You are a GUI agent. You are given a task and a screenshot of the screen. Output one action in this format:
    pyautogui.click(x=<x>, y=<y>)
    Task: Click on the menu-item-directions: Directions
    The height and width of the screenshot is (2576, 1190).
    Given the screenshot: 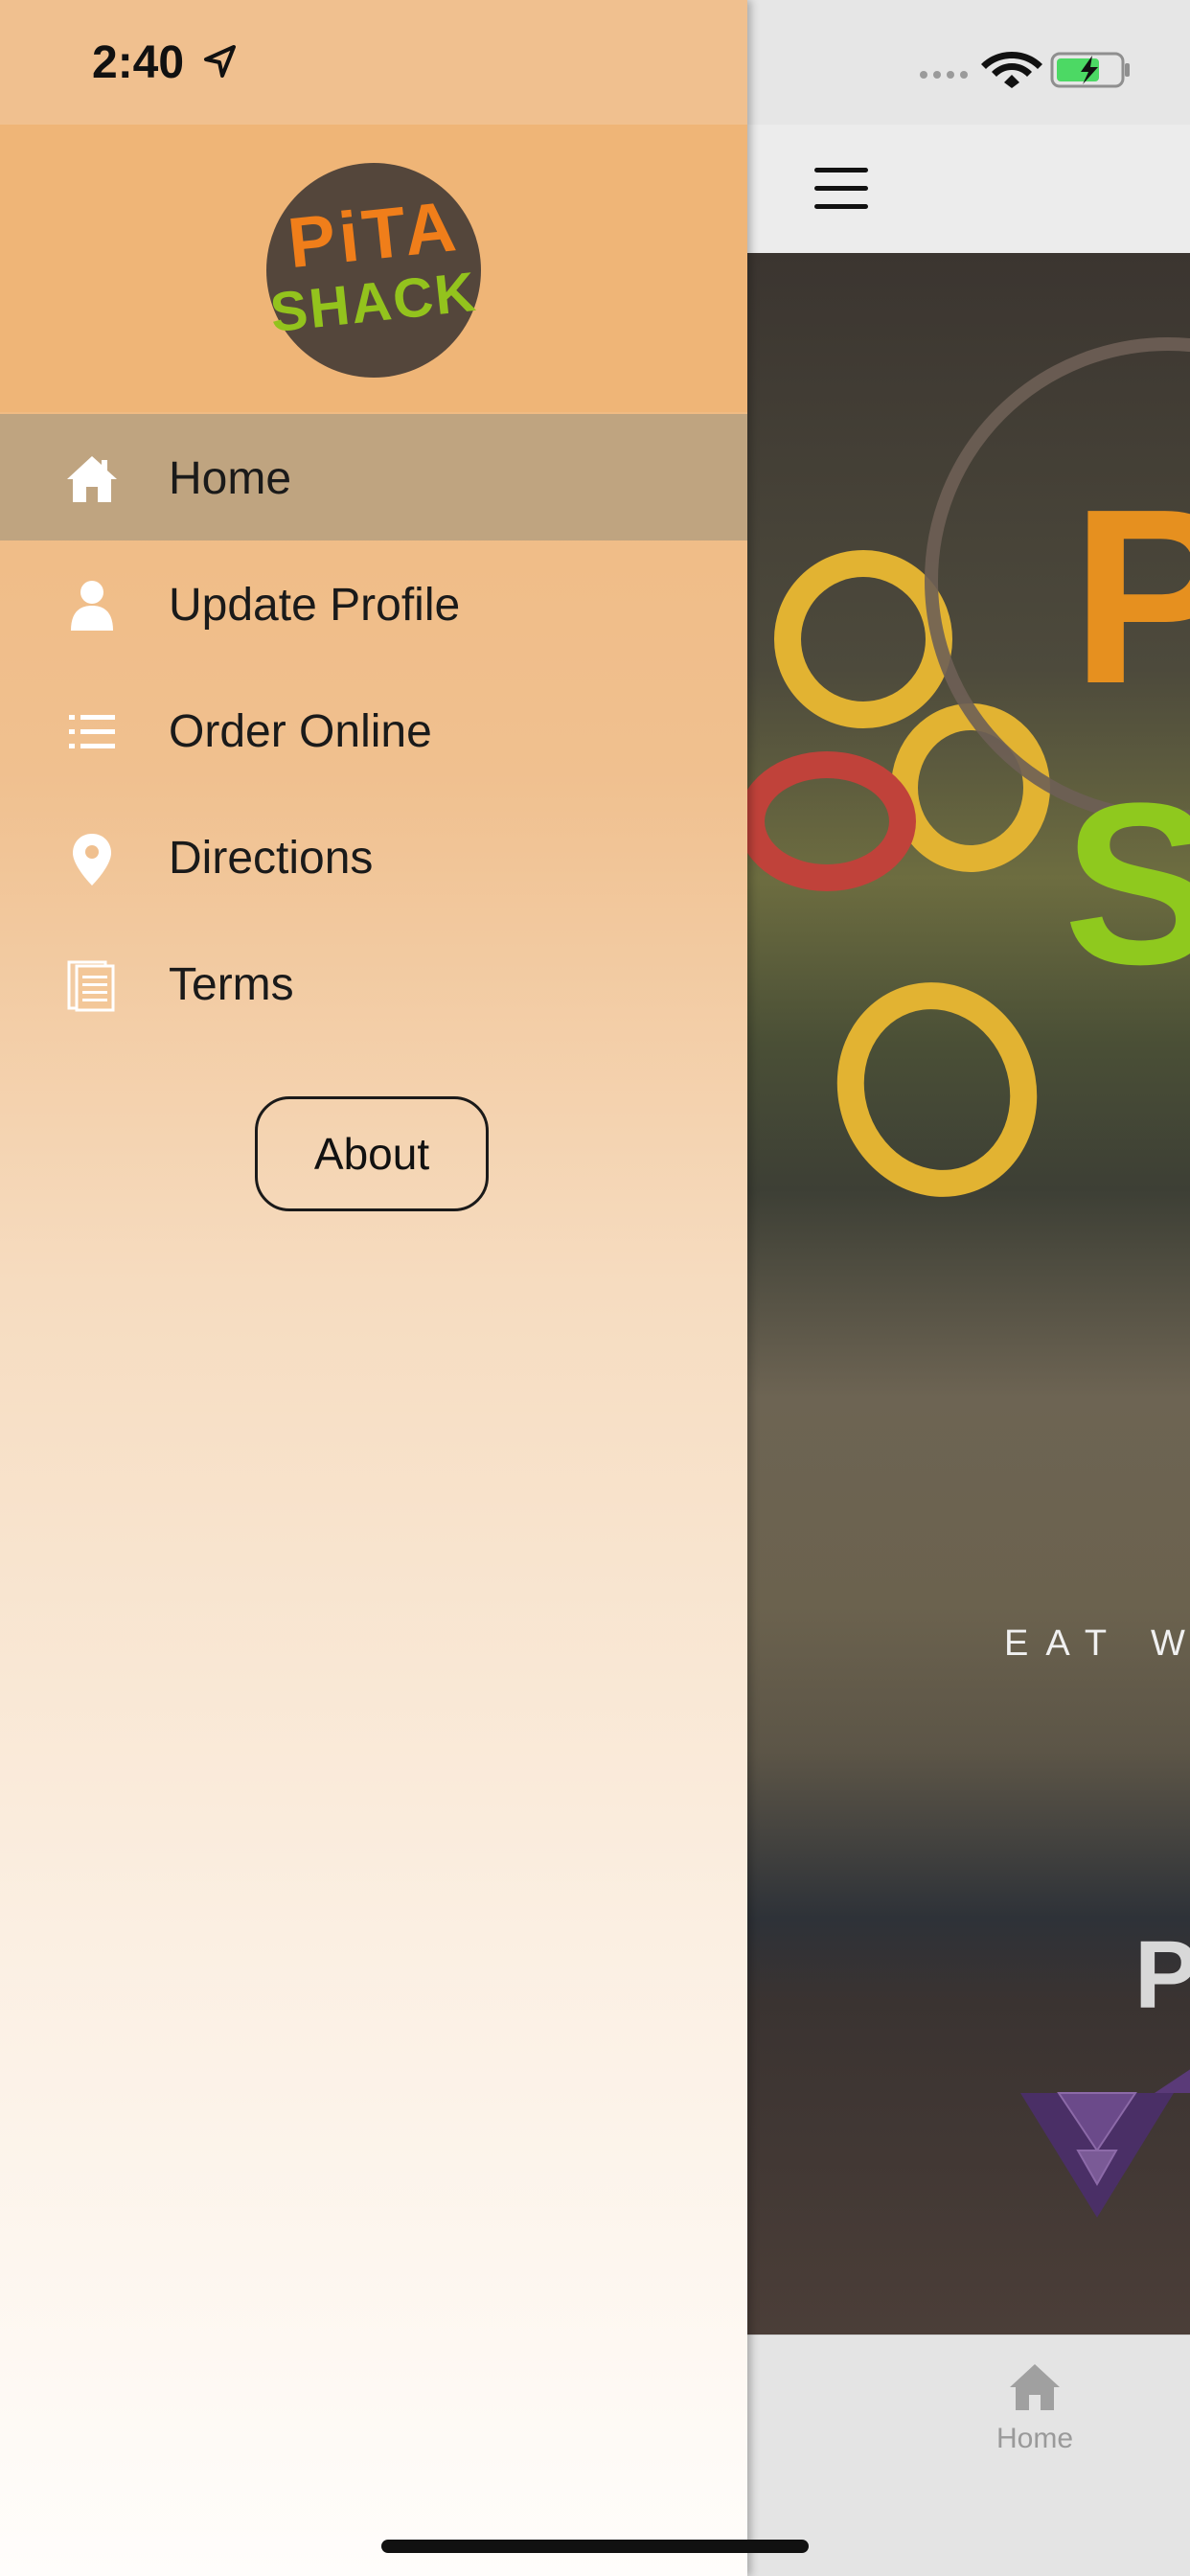 What is the action you would take?
    pyautogui.click(x=374, y=857)
    